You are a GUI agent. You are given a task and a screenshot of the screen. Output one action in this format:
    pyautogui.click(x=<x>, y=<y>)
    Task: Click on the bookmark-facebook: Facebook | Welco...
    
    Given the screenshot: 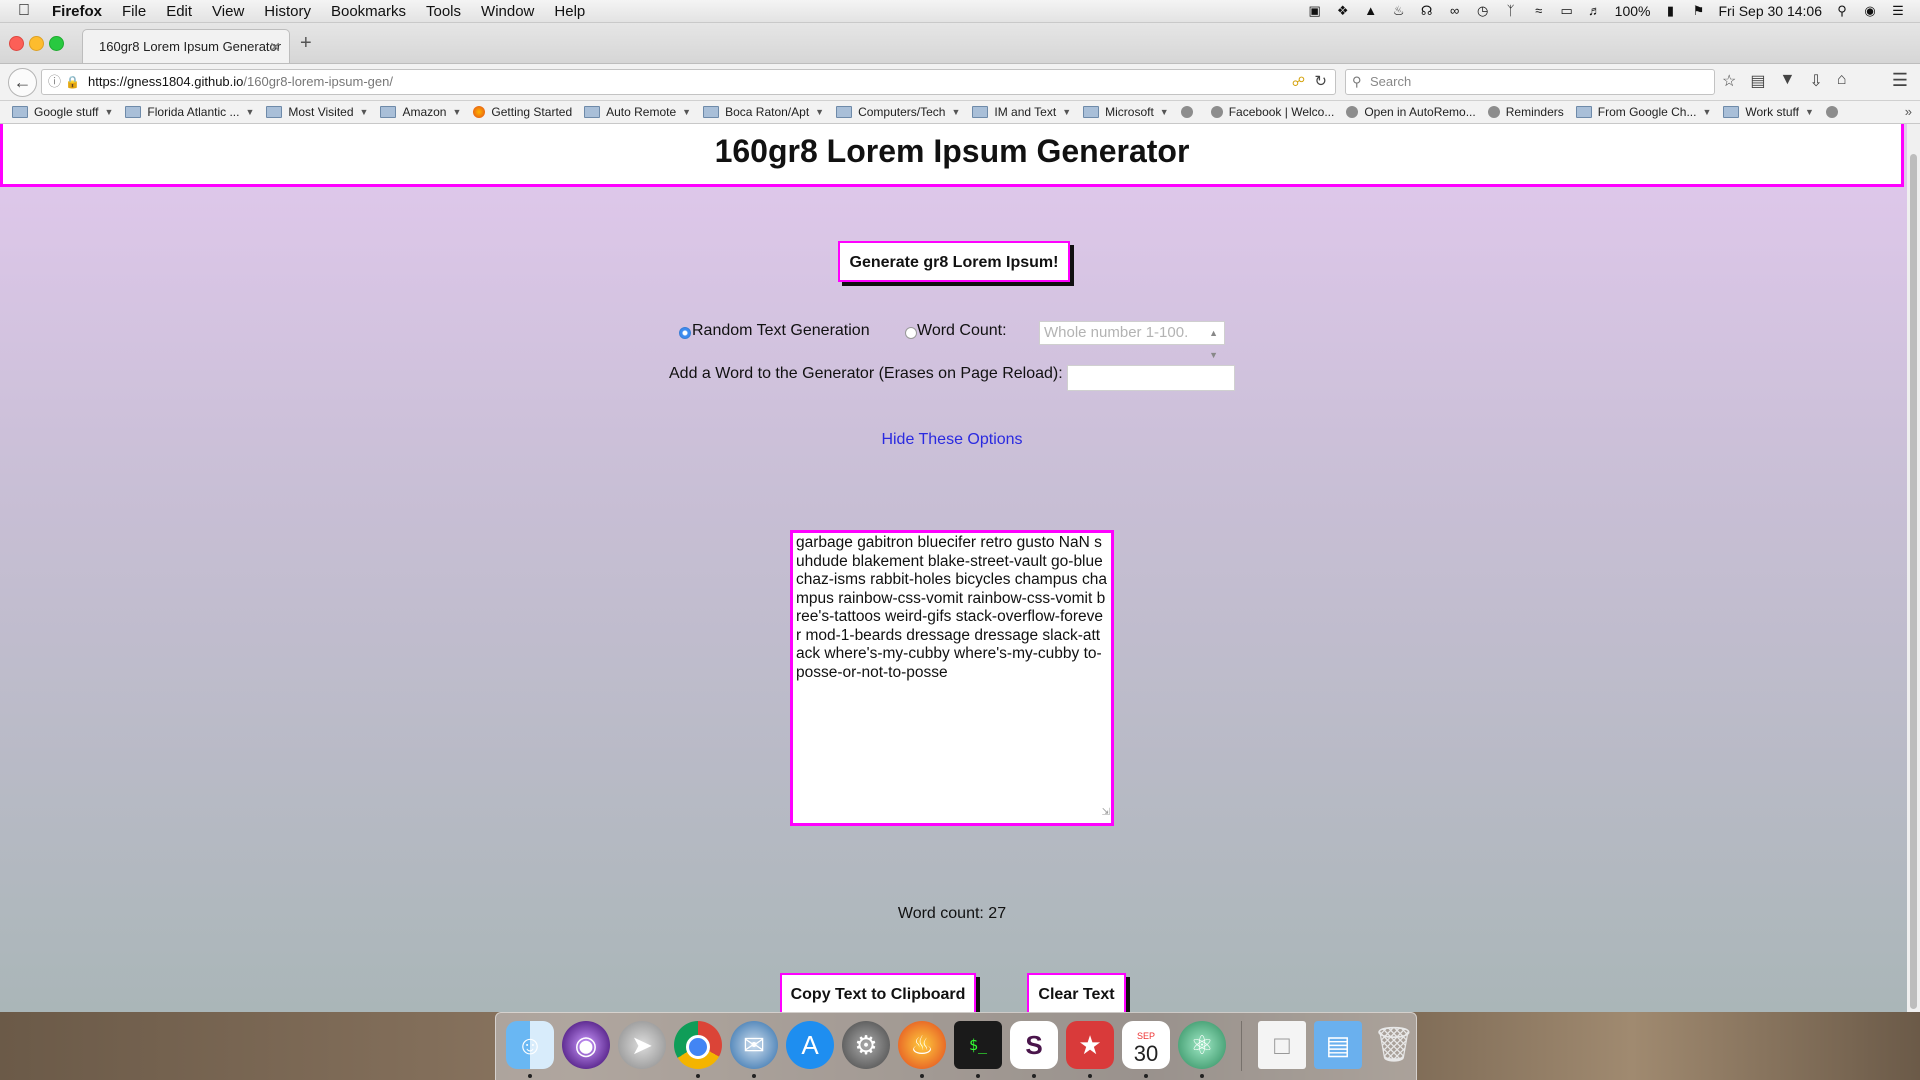 What is the action you would take?
    pyautogui.click(x=1272, y=112)
    